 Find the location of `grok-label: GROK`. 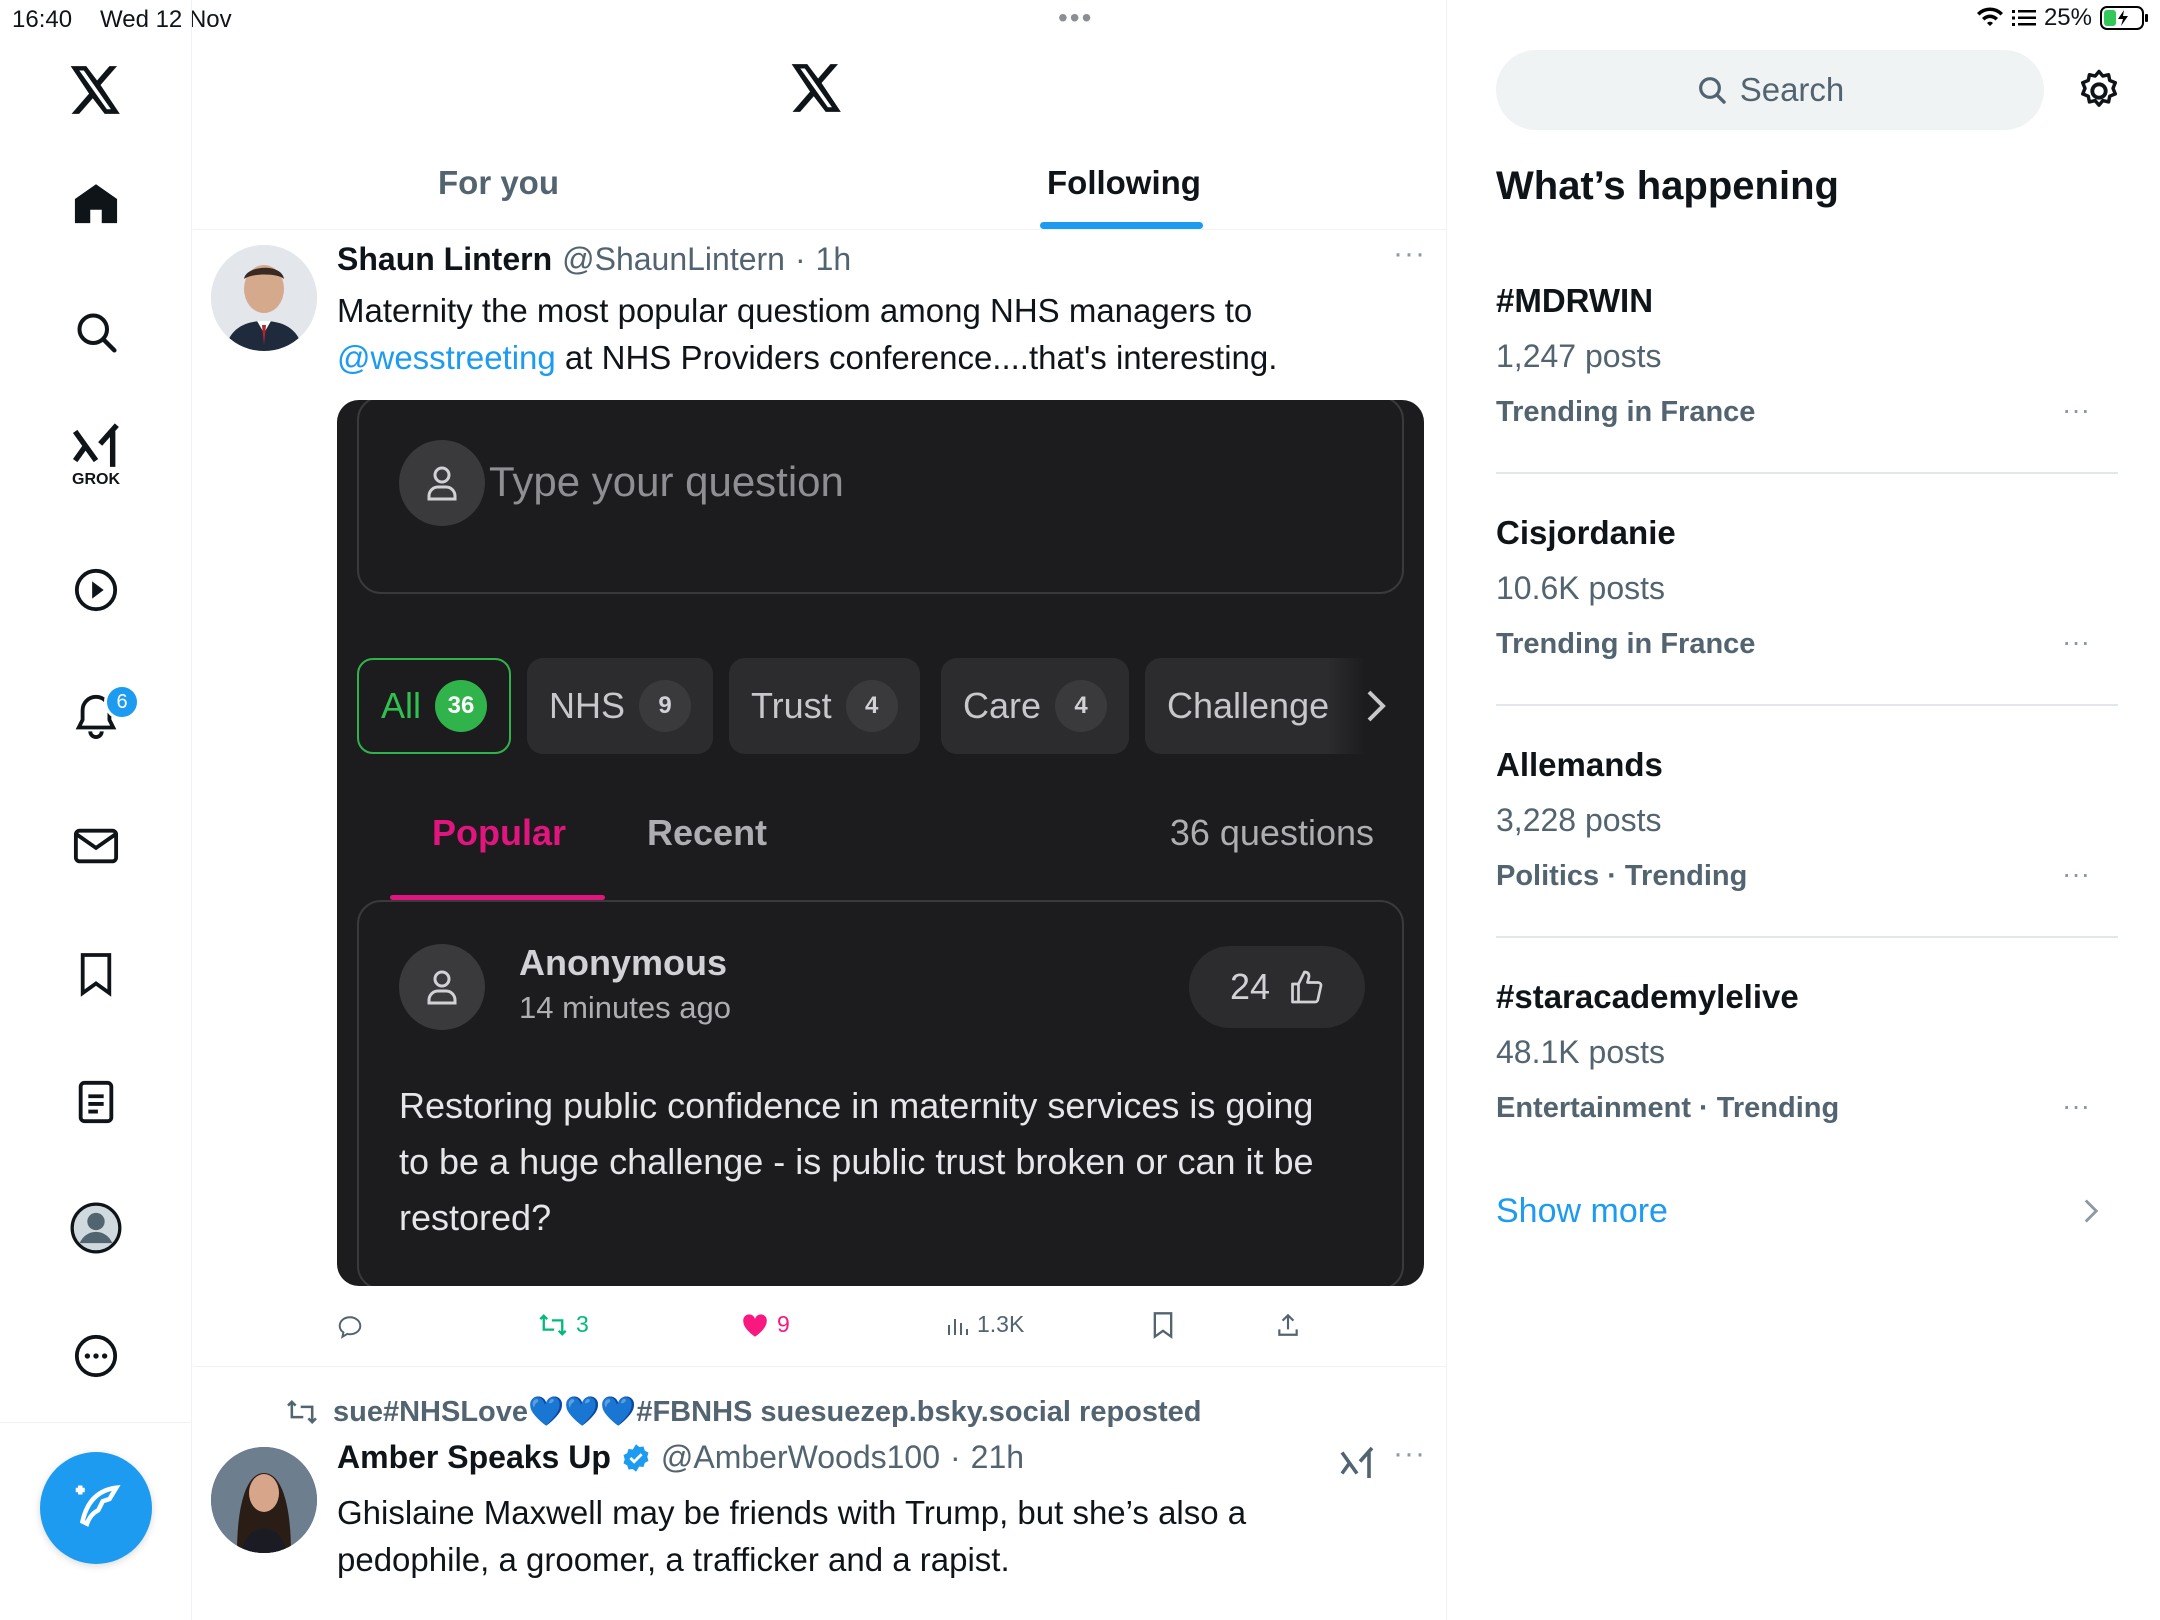

grok-label: GROK is located at coordinates (96, 479).